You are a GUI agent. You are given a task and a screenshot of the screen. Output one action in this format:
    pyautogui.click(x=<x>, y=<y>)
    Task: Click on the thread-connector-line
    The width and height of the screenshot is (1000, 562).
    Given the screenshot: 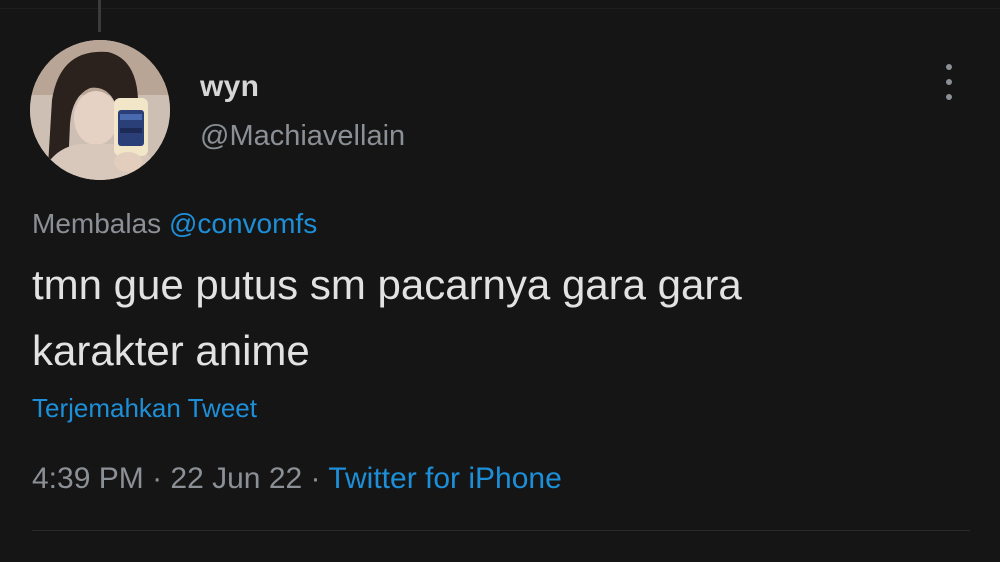 What is the action you would take?
    pyautogui.click(x=99, y=16)
    